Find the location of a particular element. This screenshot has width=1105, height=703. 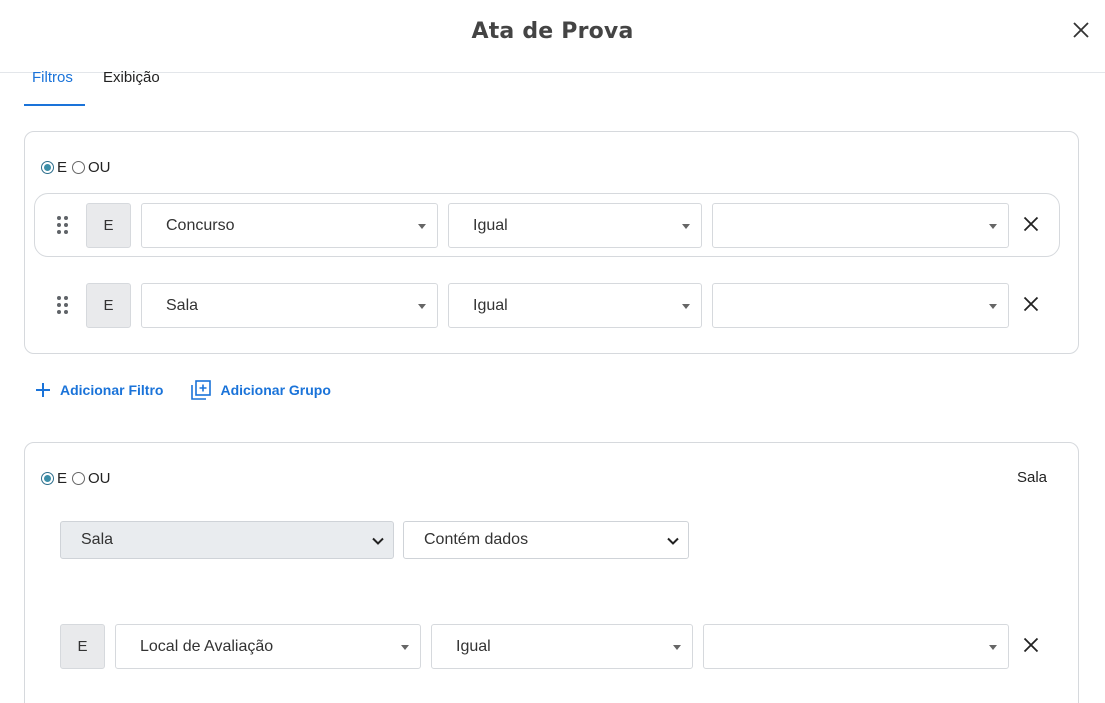

plus-icon is located at coordinates (43, 390).